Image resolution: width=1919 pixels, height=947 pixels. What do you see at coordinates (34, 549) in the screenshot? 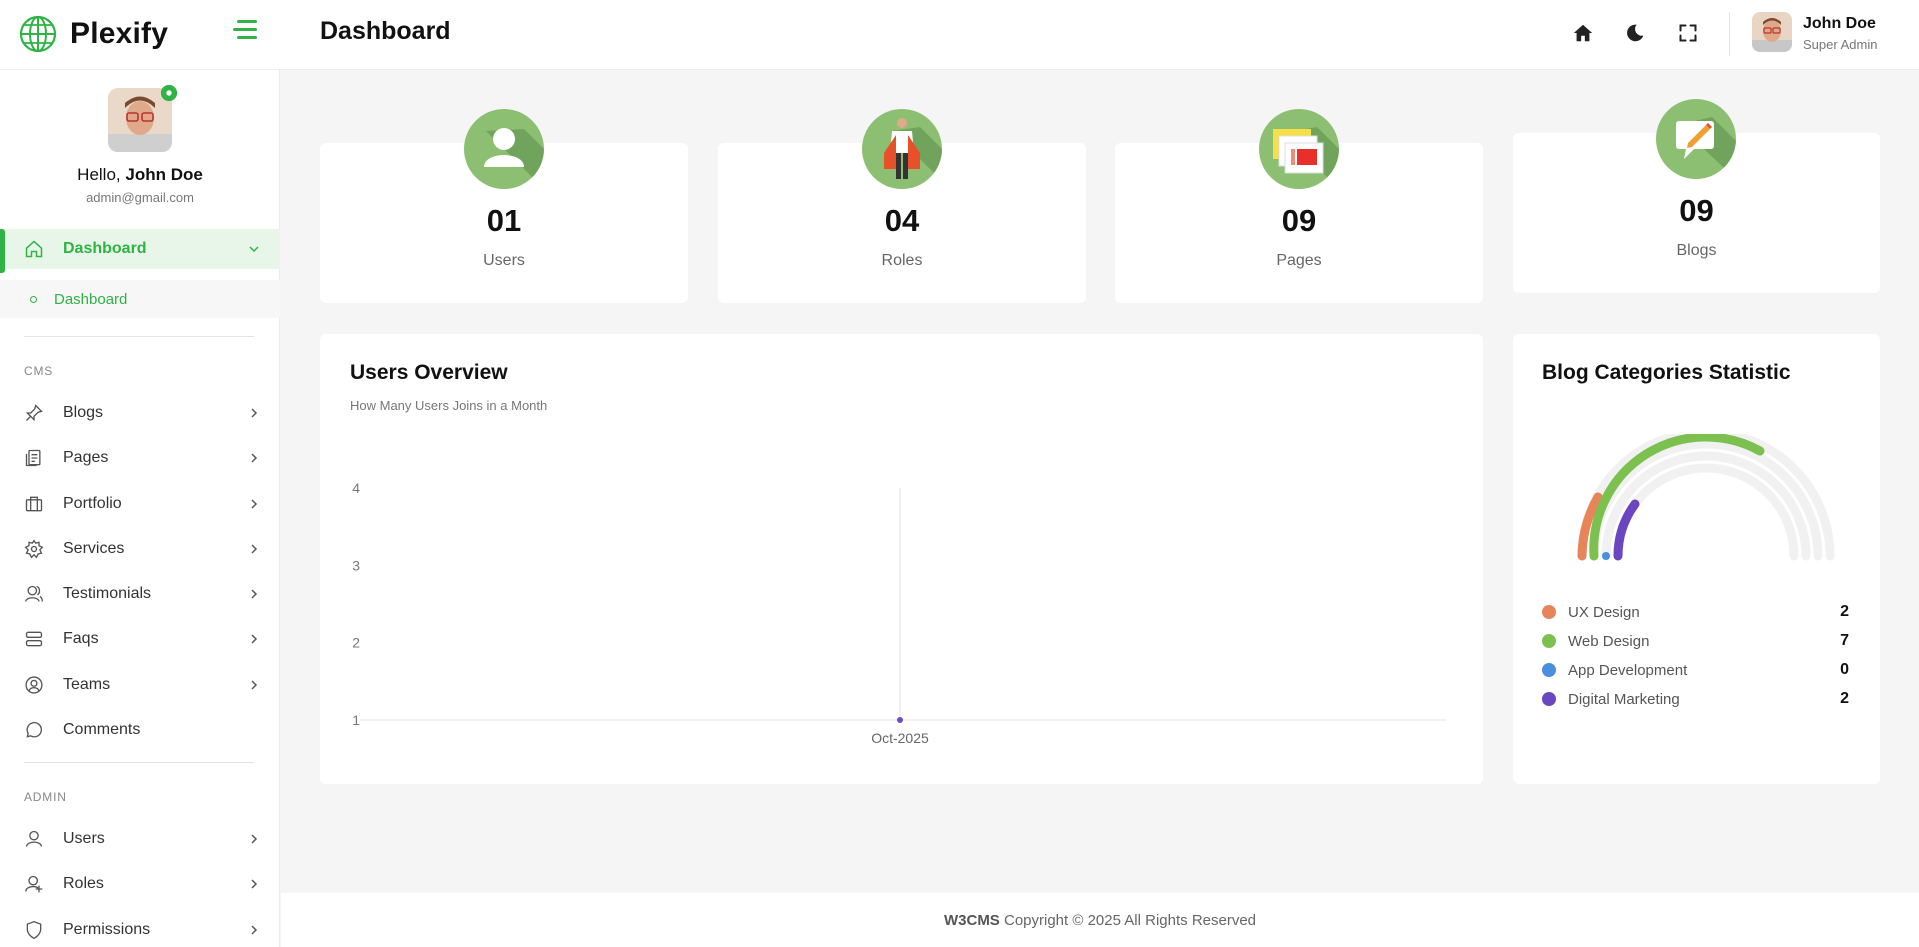
I see `gear-icon` at bounding box center [34, 549].